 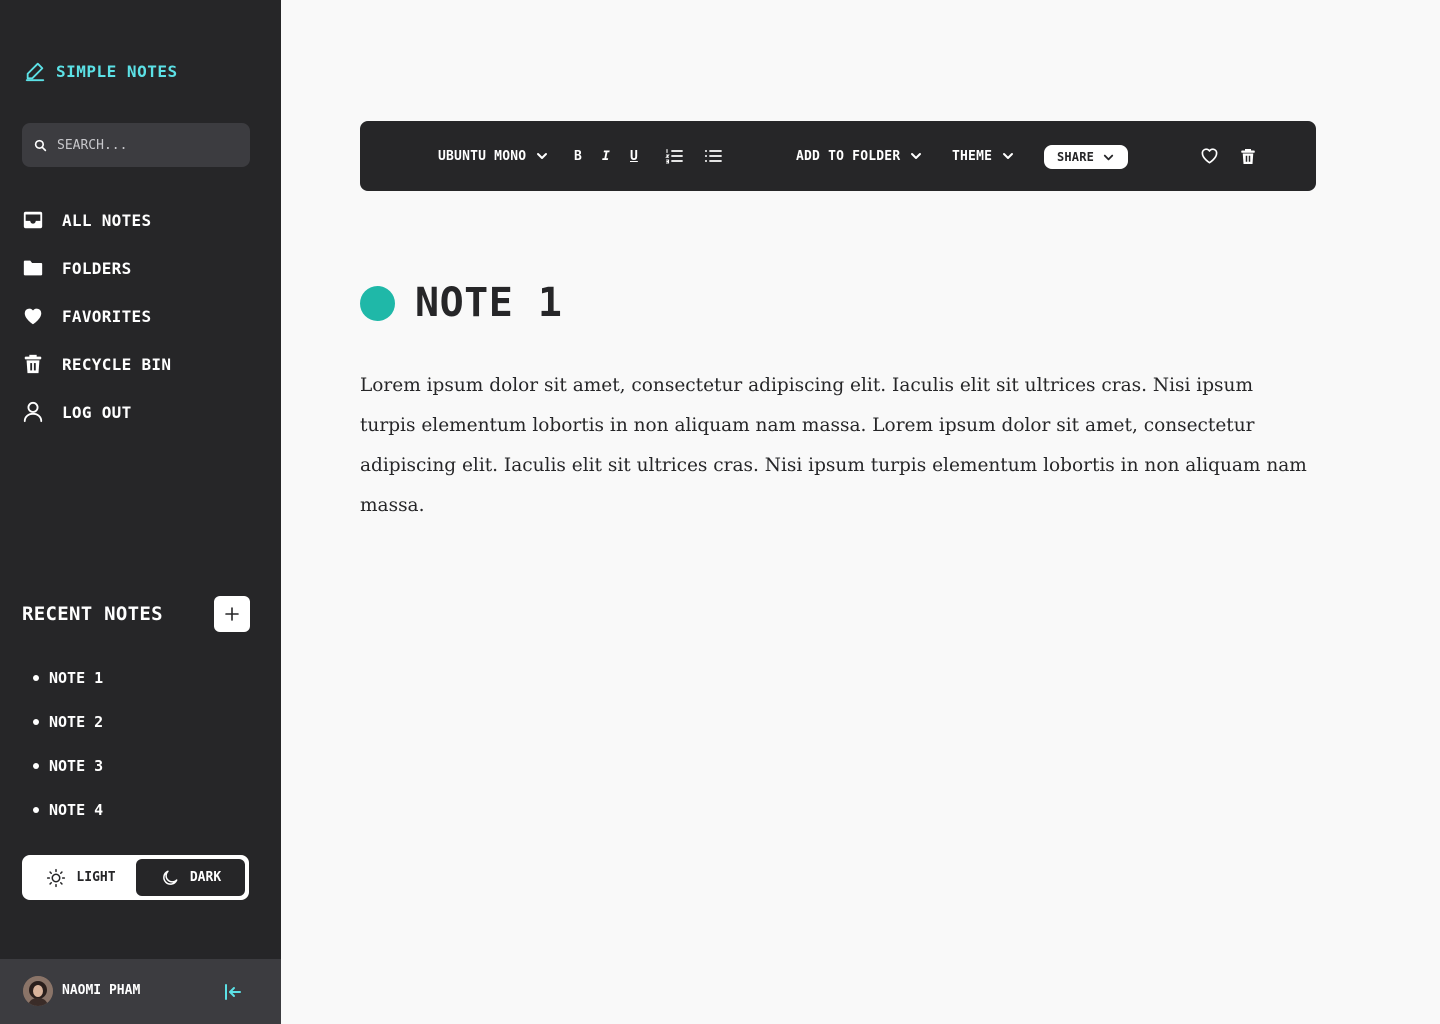 I want to click on user-bar: NAOMI PHAM, so click(x=140, y=991).